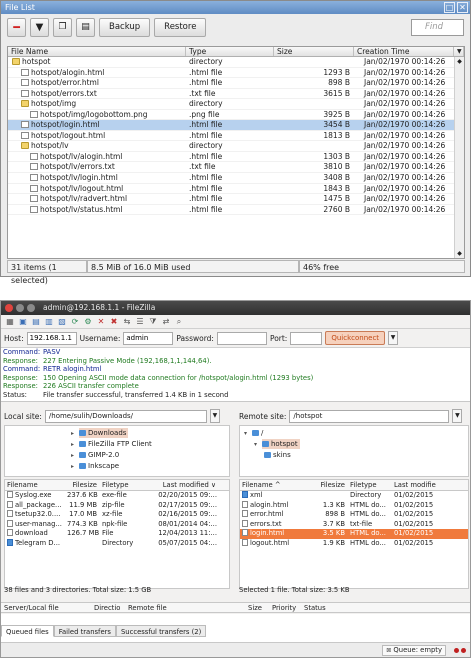 The width and height of the screenshot is (471, 658). Describe the element at coordinates (462, 7) in the screenshot. I see `close-icon: ✕` at that location.